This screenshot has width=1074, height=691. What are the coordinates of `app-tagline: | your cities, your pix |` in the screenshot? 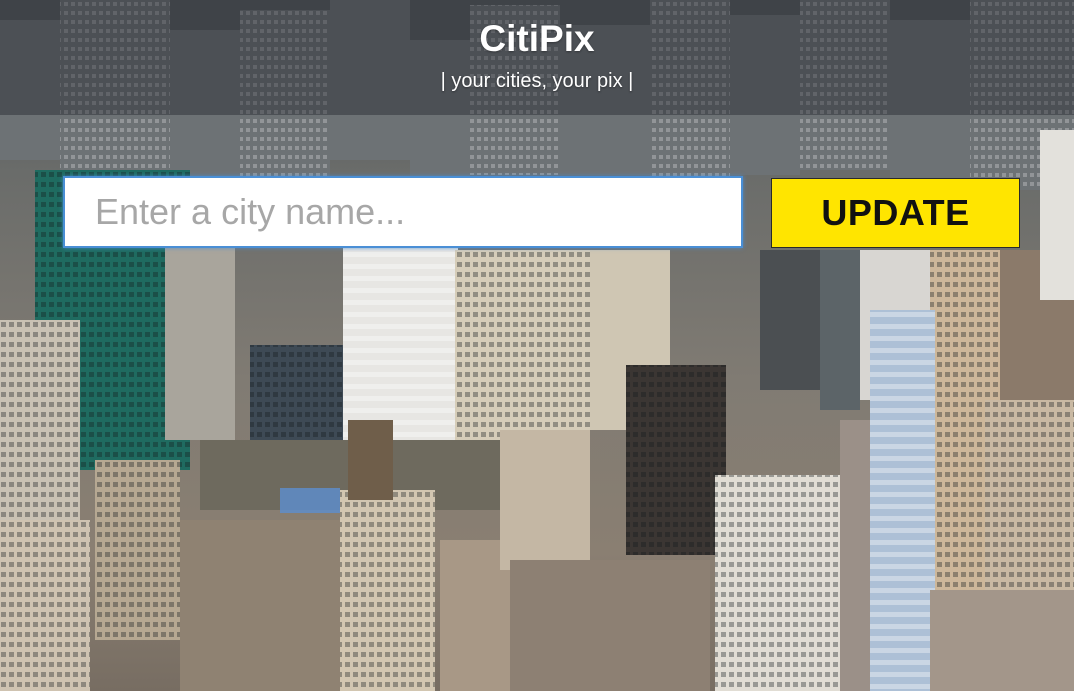 It's located at (537, 81).